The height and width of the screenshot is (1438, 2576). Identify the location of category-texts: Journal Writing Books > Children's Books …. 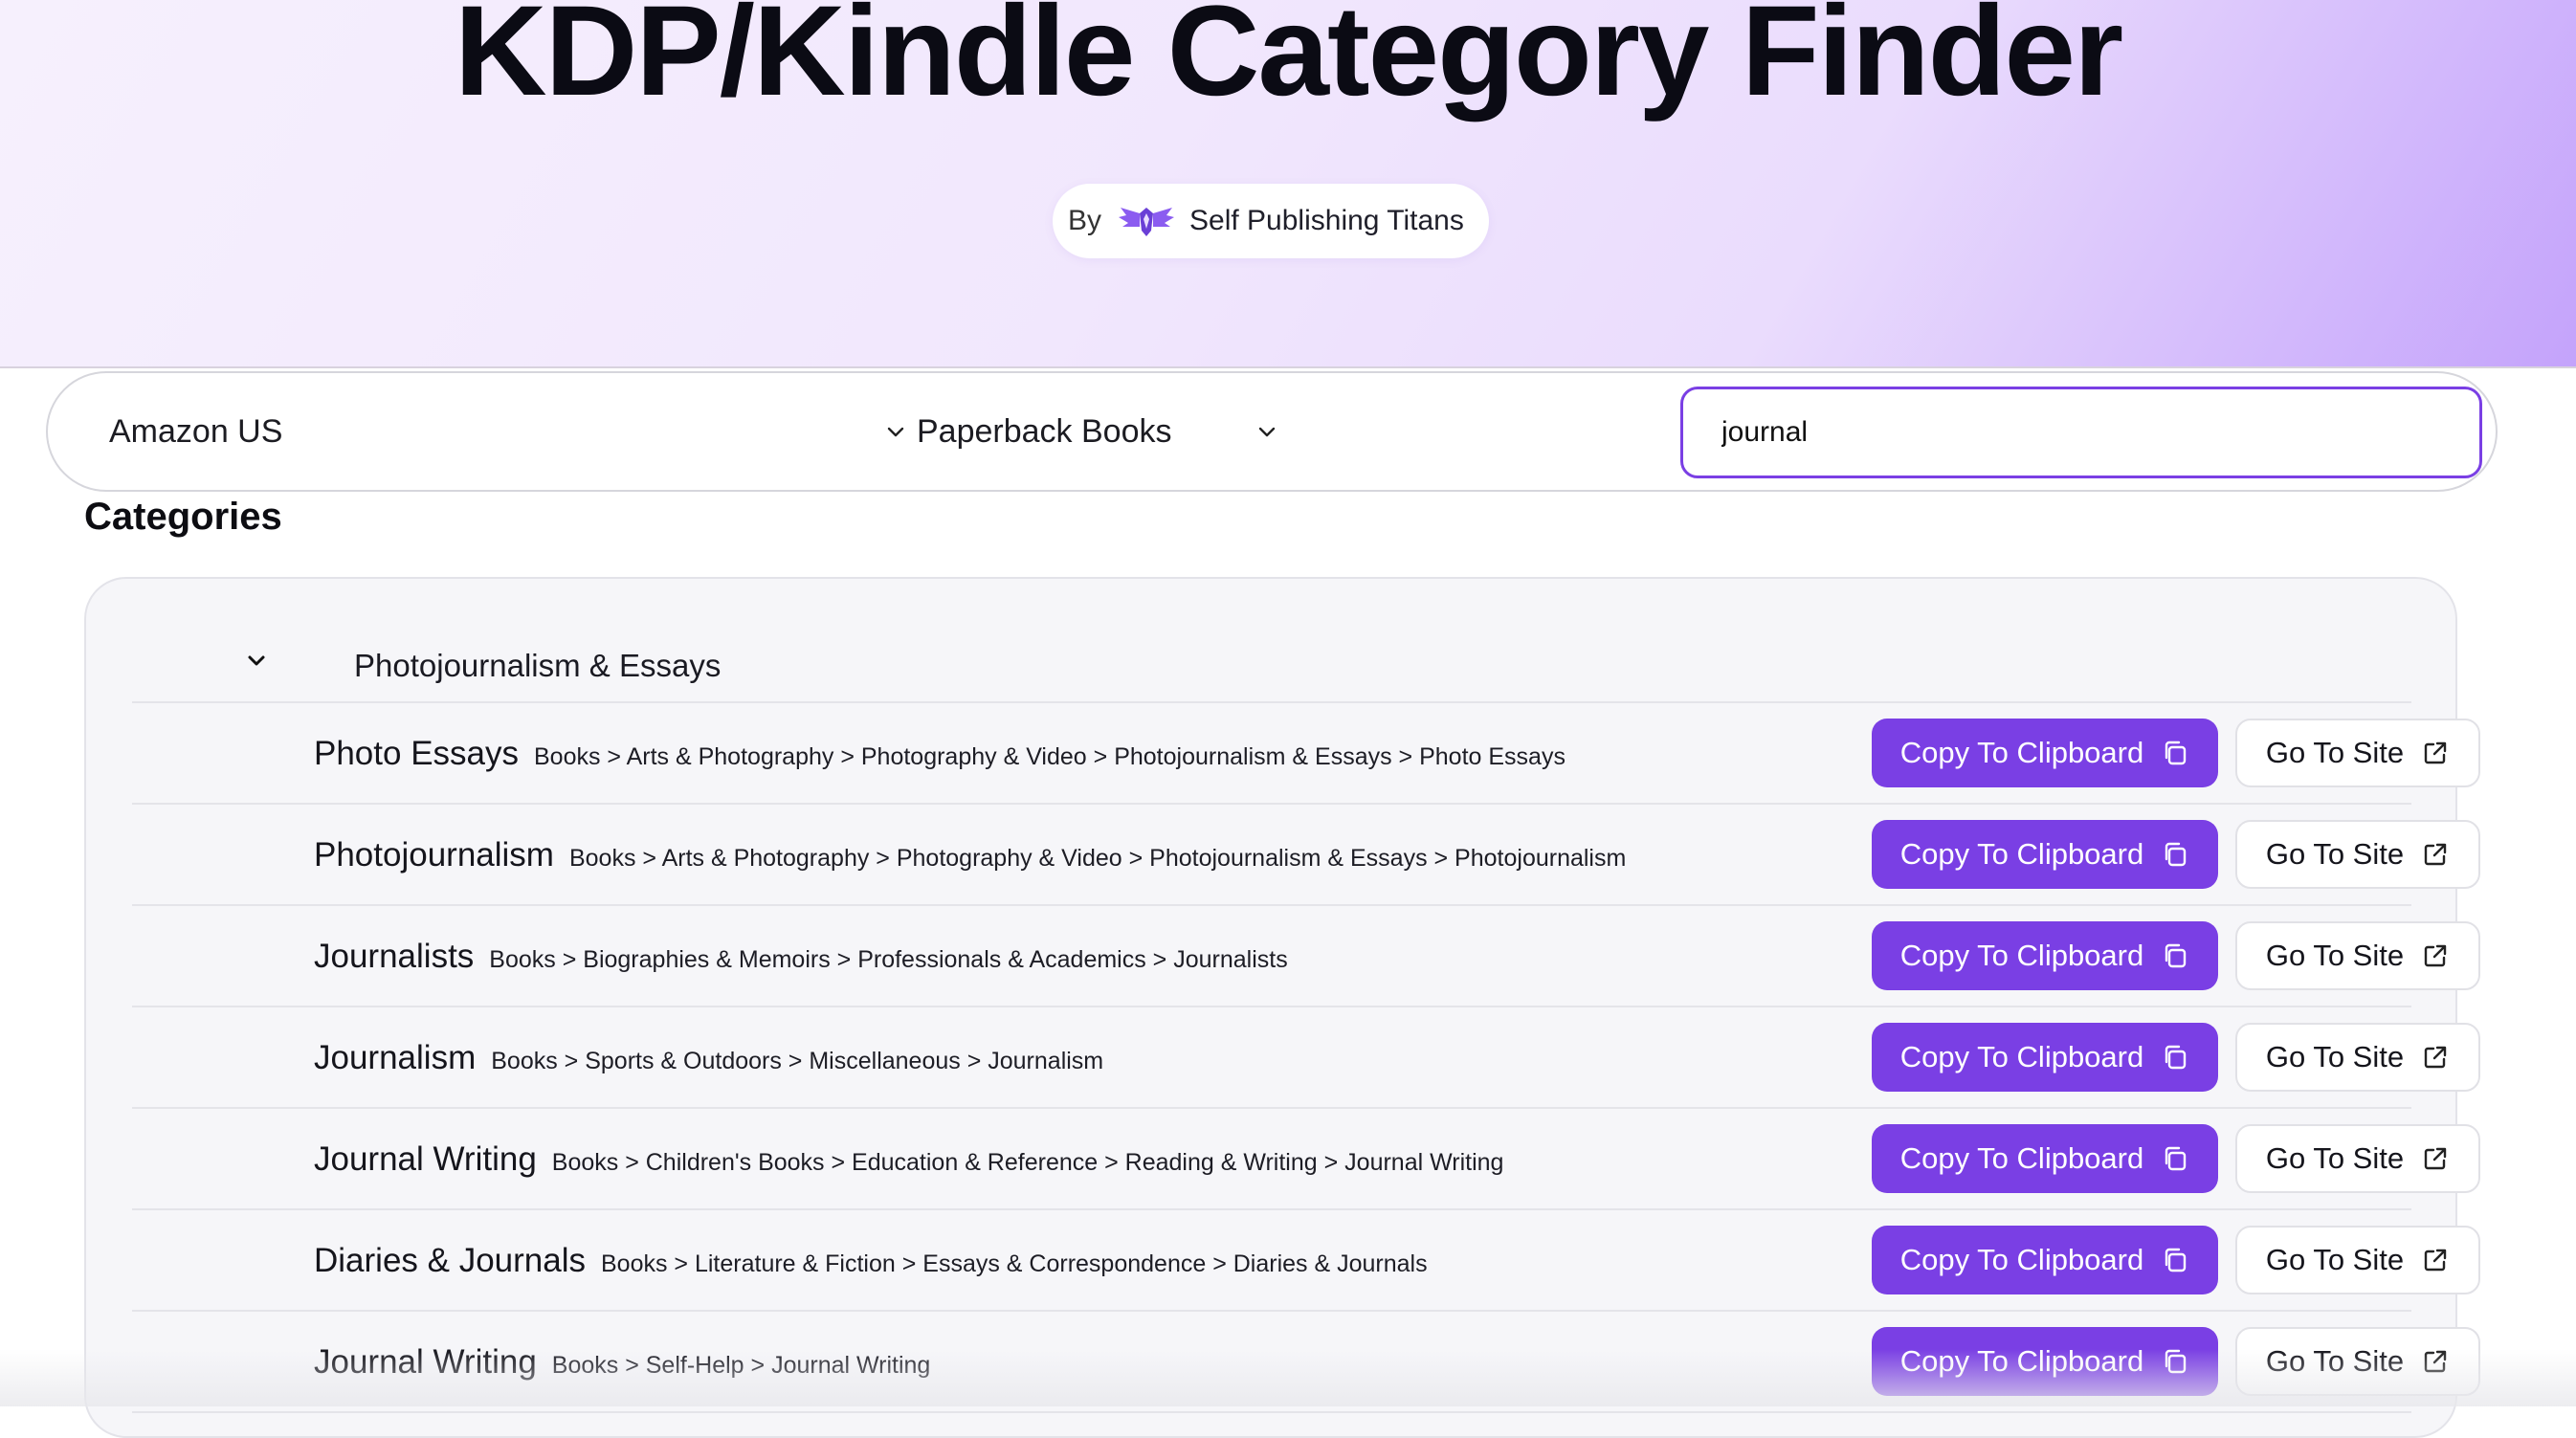
(908, 1160).